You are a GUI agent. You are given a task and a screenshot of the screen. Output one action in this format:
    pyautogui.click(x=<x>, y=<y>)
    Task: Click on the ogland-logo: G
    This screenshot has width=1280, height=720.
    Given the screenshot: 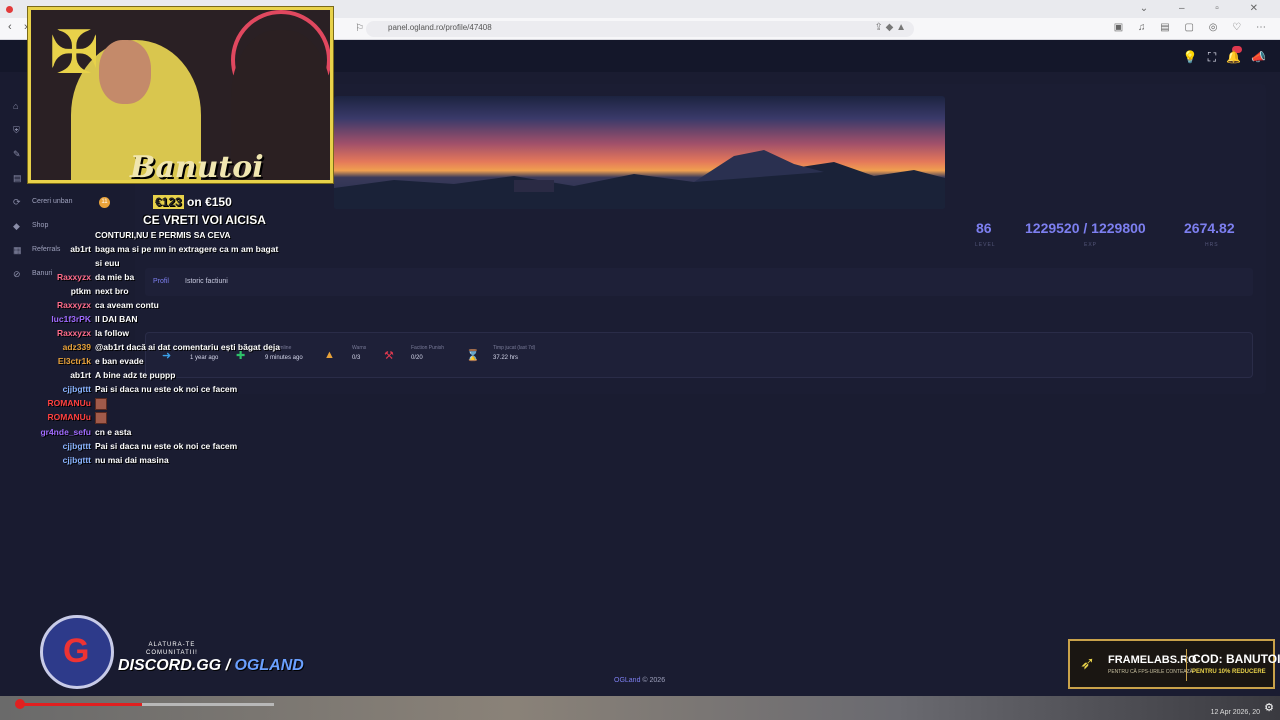 What is the action you would take?
    pyautogui.click(x=77, y=652)
    